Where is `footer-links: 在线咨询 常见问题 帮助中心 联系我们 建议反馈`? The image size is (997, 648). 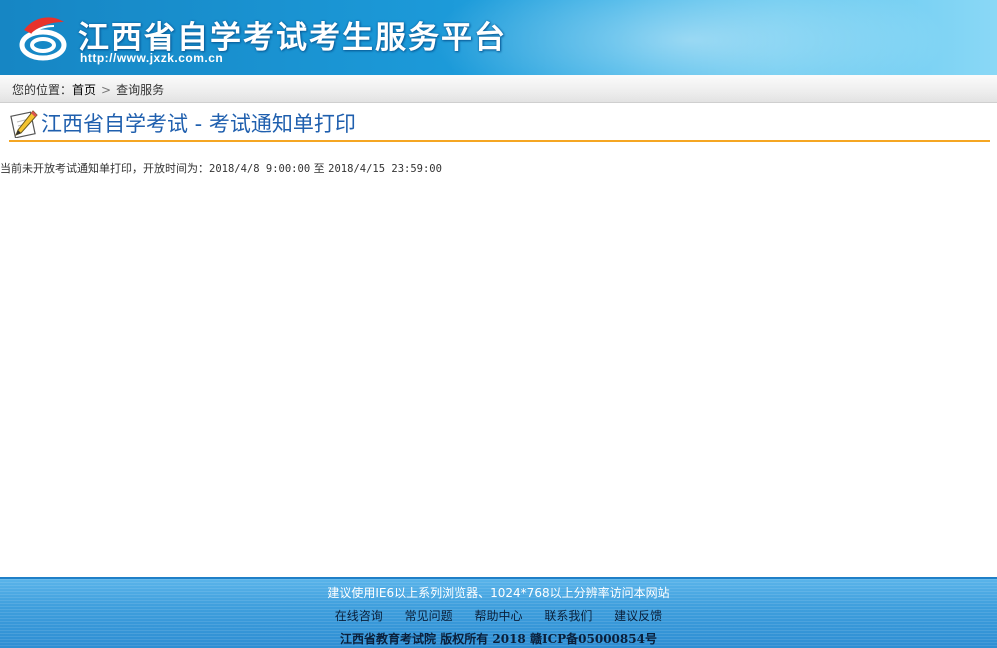
footer-links: 在线咨询 常见问题 帮助中心 联系我们 建议反馈 is located at coordinates (498, 615).